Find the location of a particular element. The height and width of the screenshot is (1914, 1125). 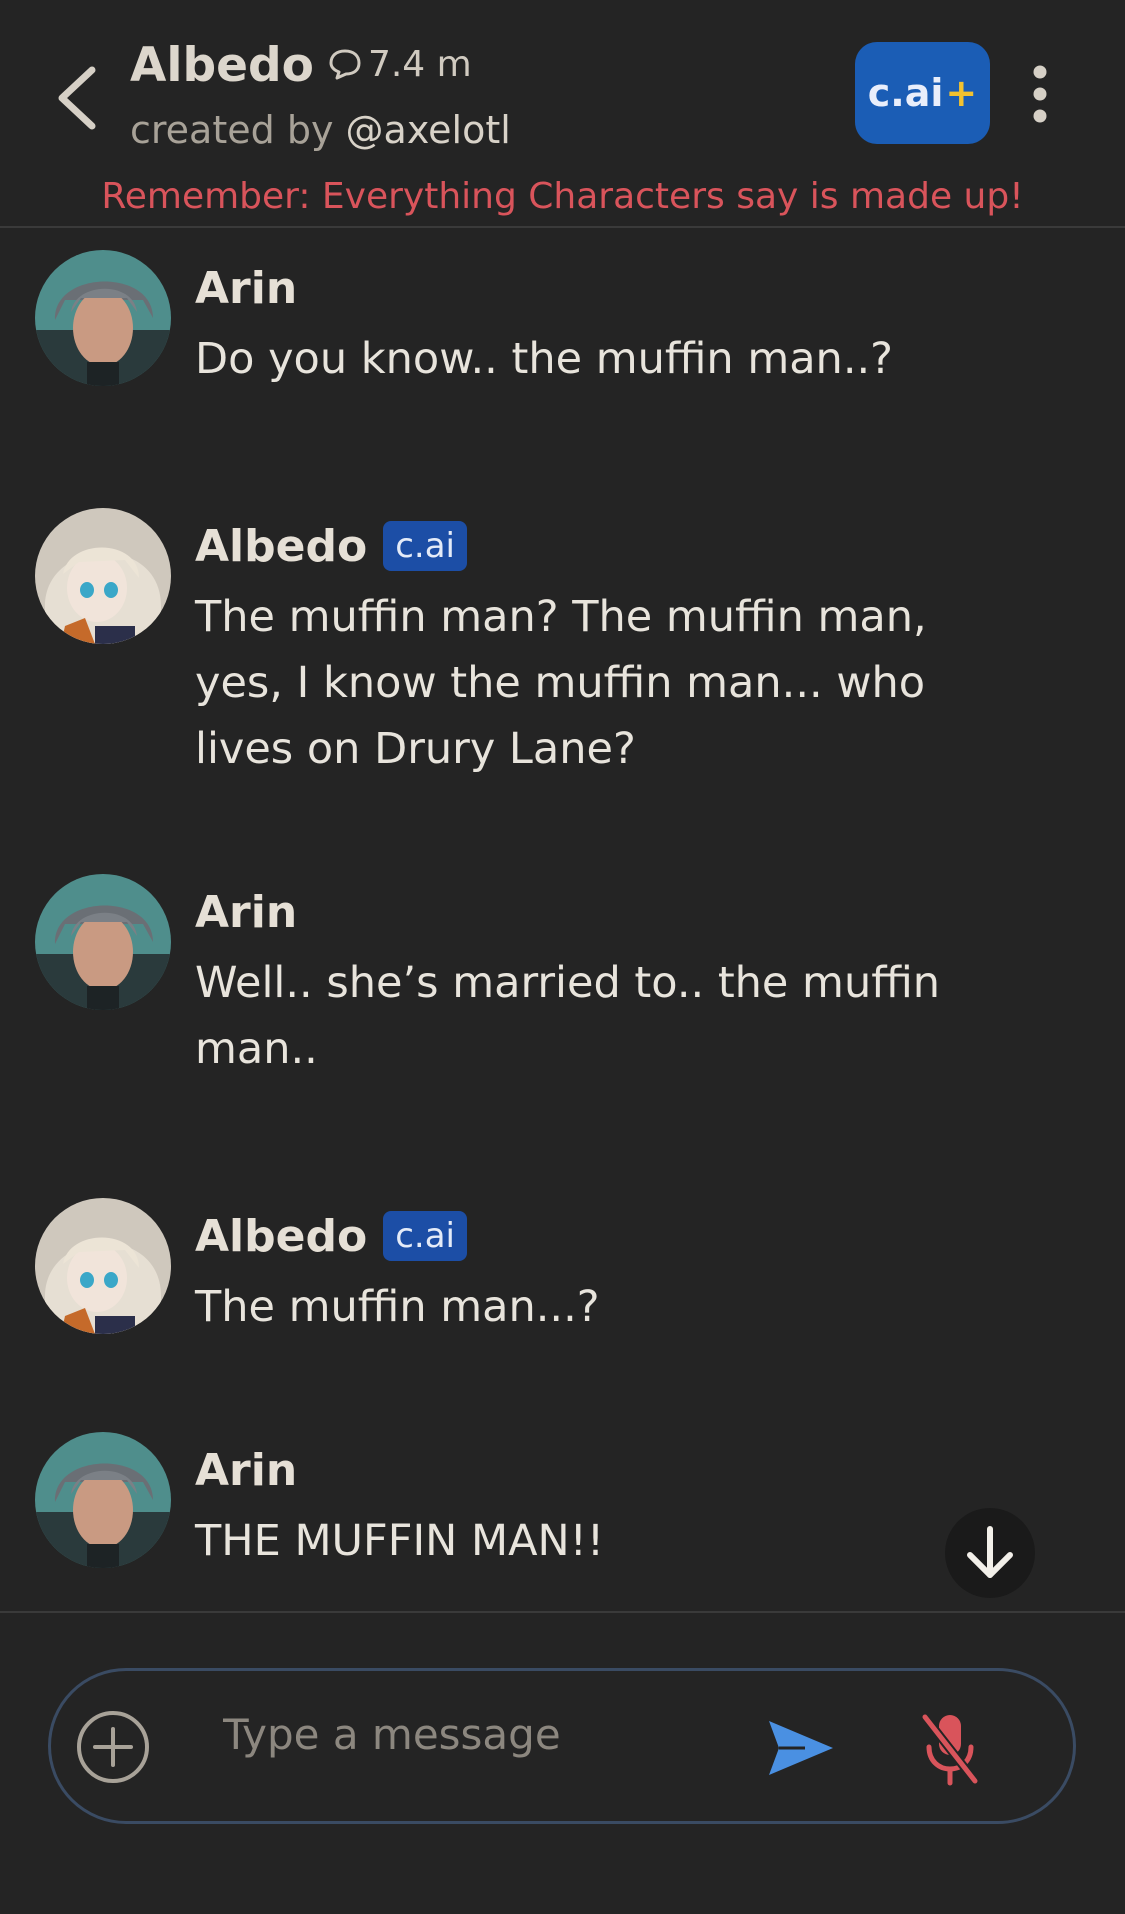

composer-divider is located at coordinates (562, 1612).